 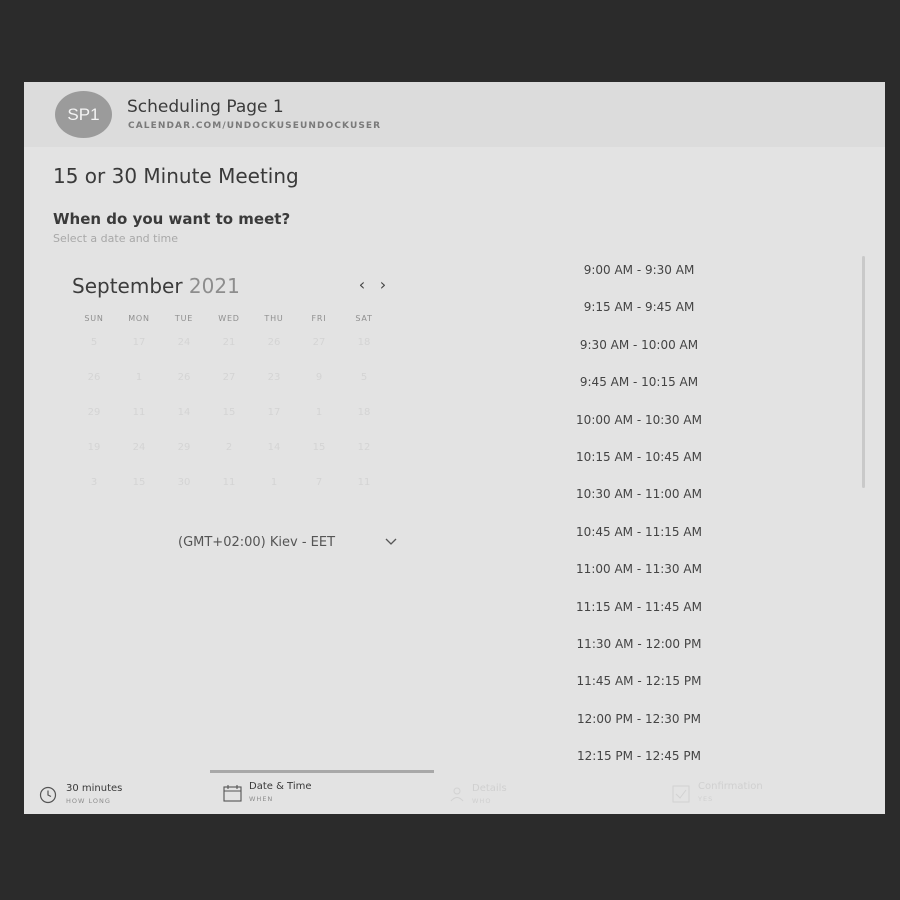 What do you see at coordinates (863, 372) in the screenshot?
I see `time-slot-scrollbar` at bounding box center [863, 372].